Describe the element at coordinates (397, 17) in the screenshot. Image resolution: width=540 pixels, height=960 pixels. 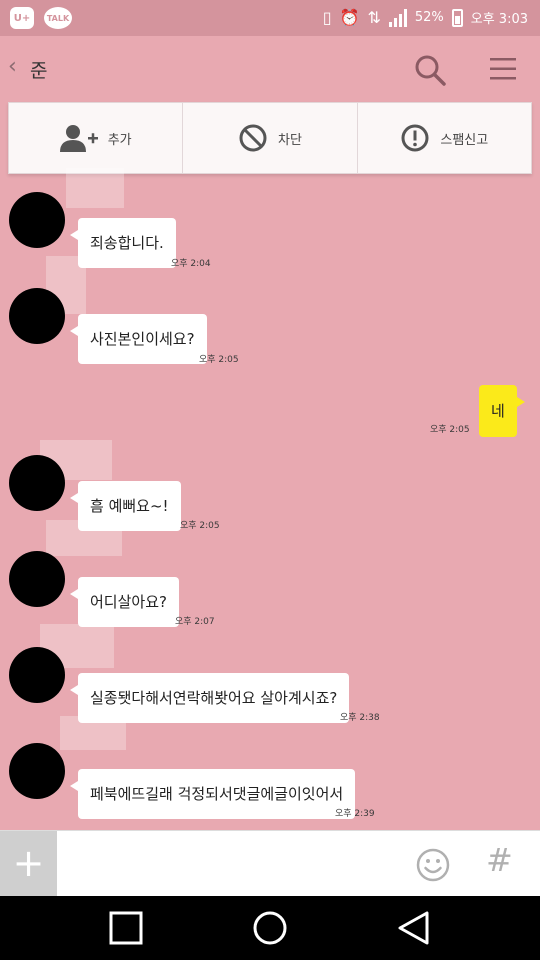
I see `signal-icon` at that location.